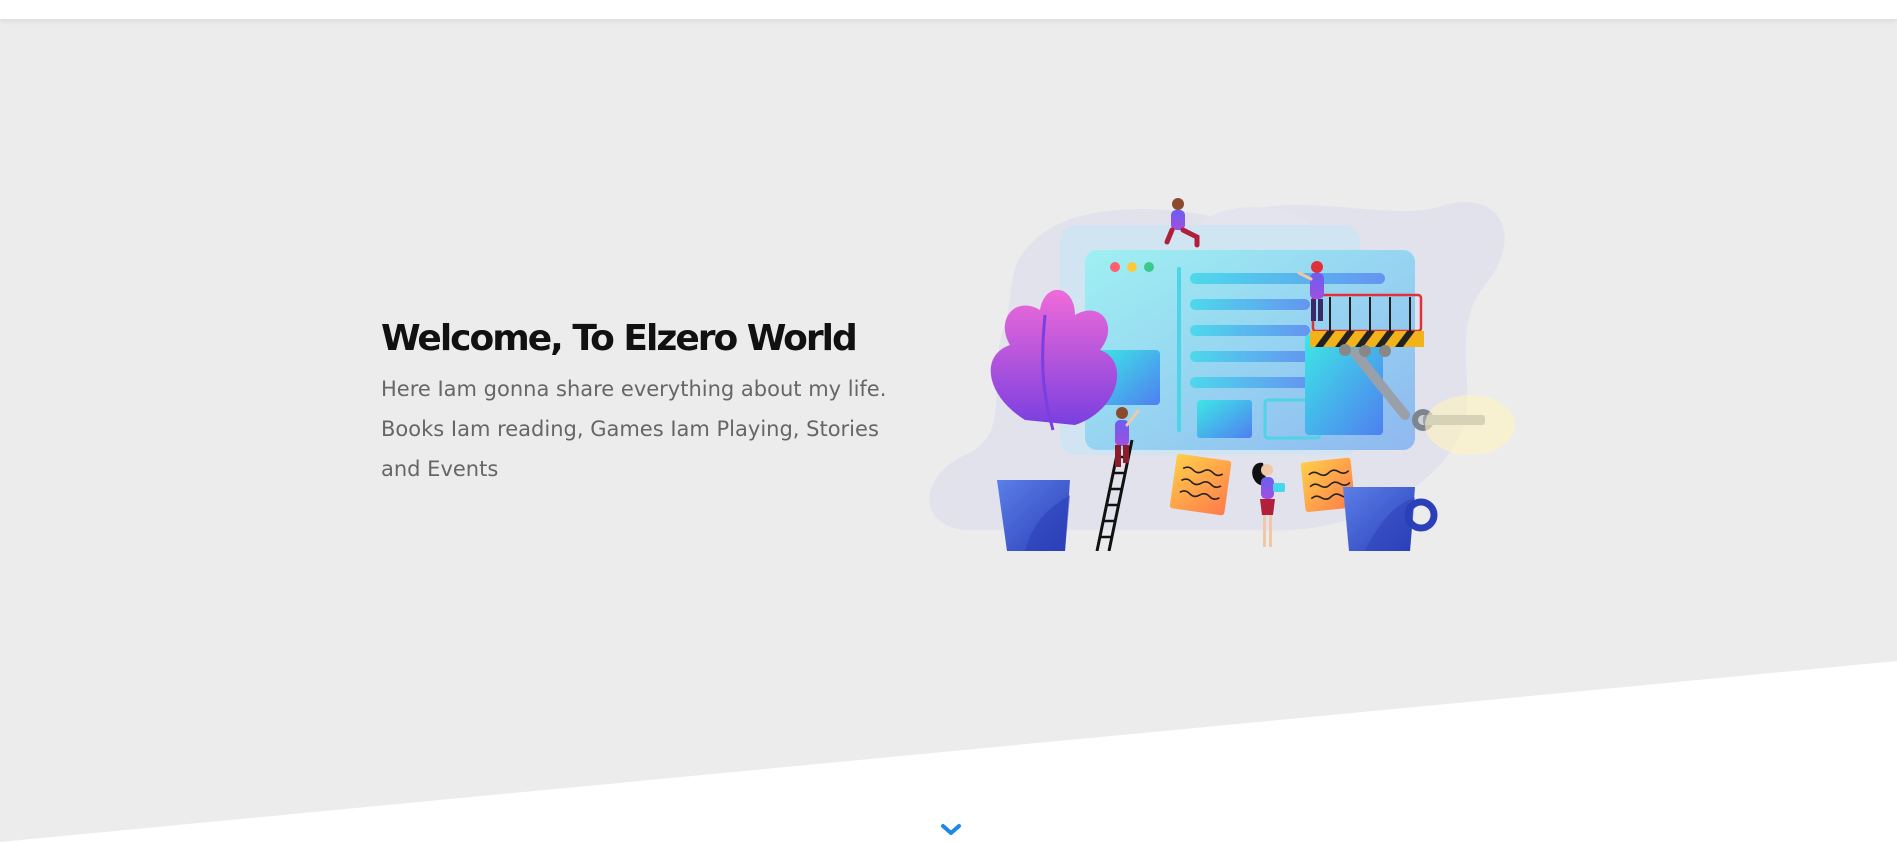  Describe the element at coordinates (1222, 374) in the screenshot. I see `web-design-illustration` at that location.